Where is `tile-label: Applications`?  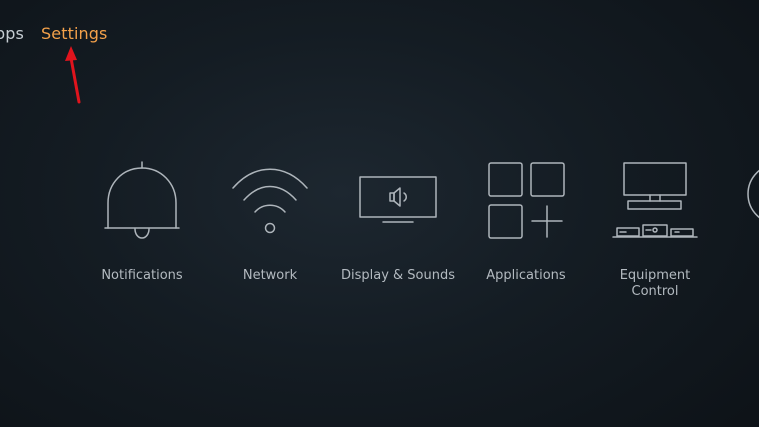
tile-label: Applications is located at coordinates (526, 275).